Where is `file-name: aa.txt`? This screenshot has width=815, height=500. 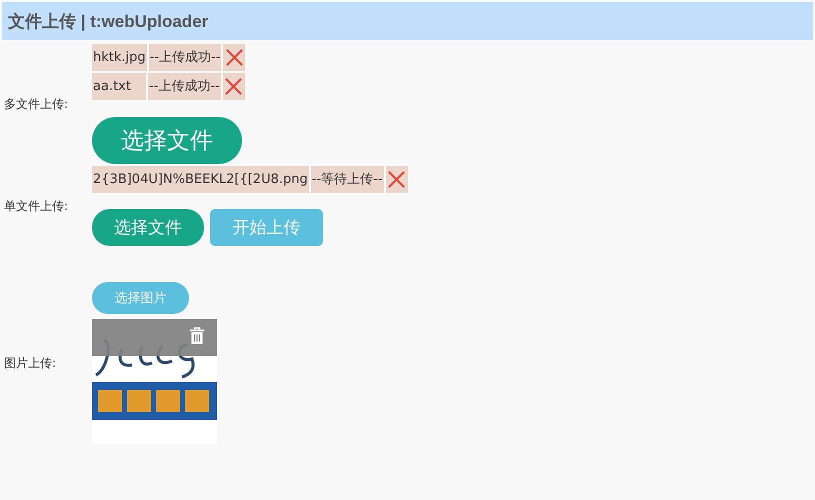
file-name: aa.txt is located at coordinates (119, 86).